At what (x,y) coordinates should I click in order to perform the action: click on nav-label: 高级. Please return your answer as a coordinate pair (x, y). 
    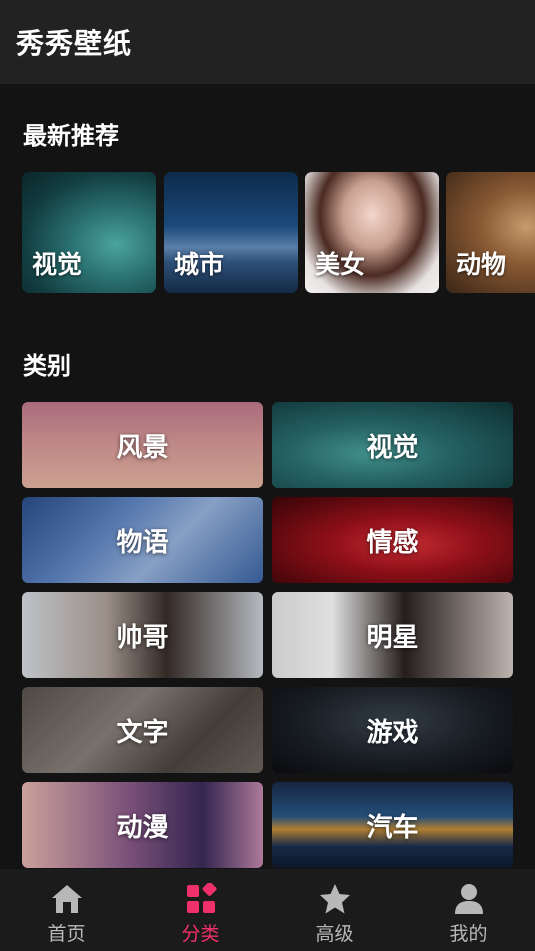
    Looking at the image, I should click on (334, 934).